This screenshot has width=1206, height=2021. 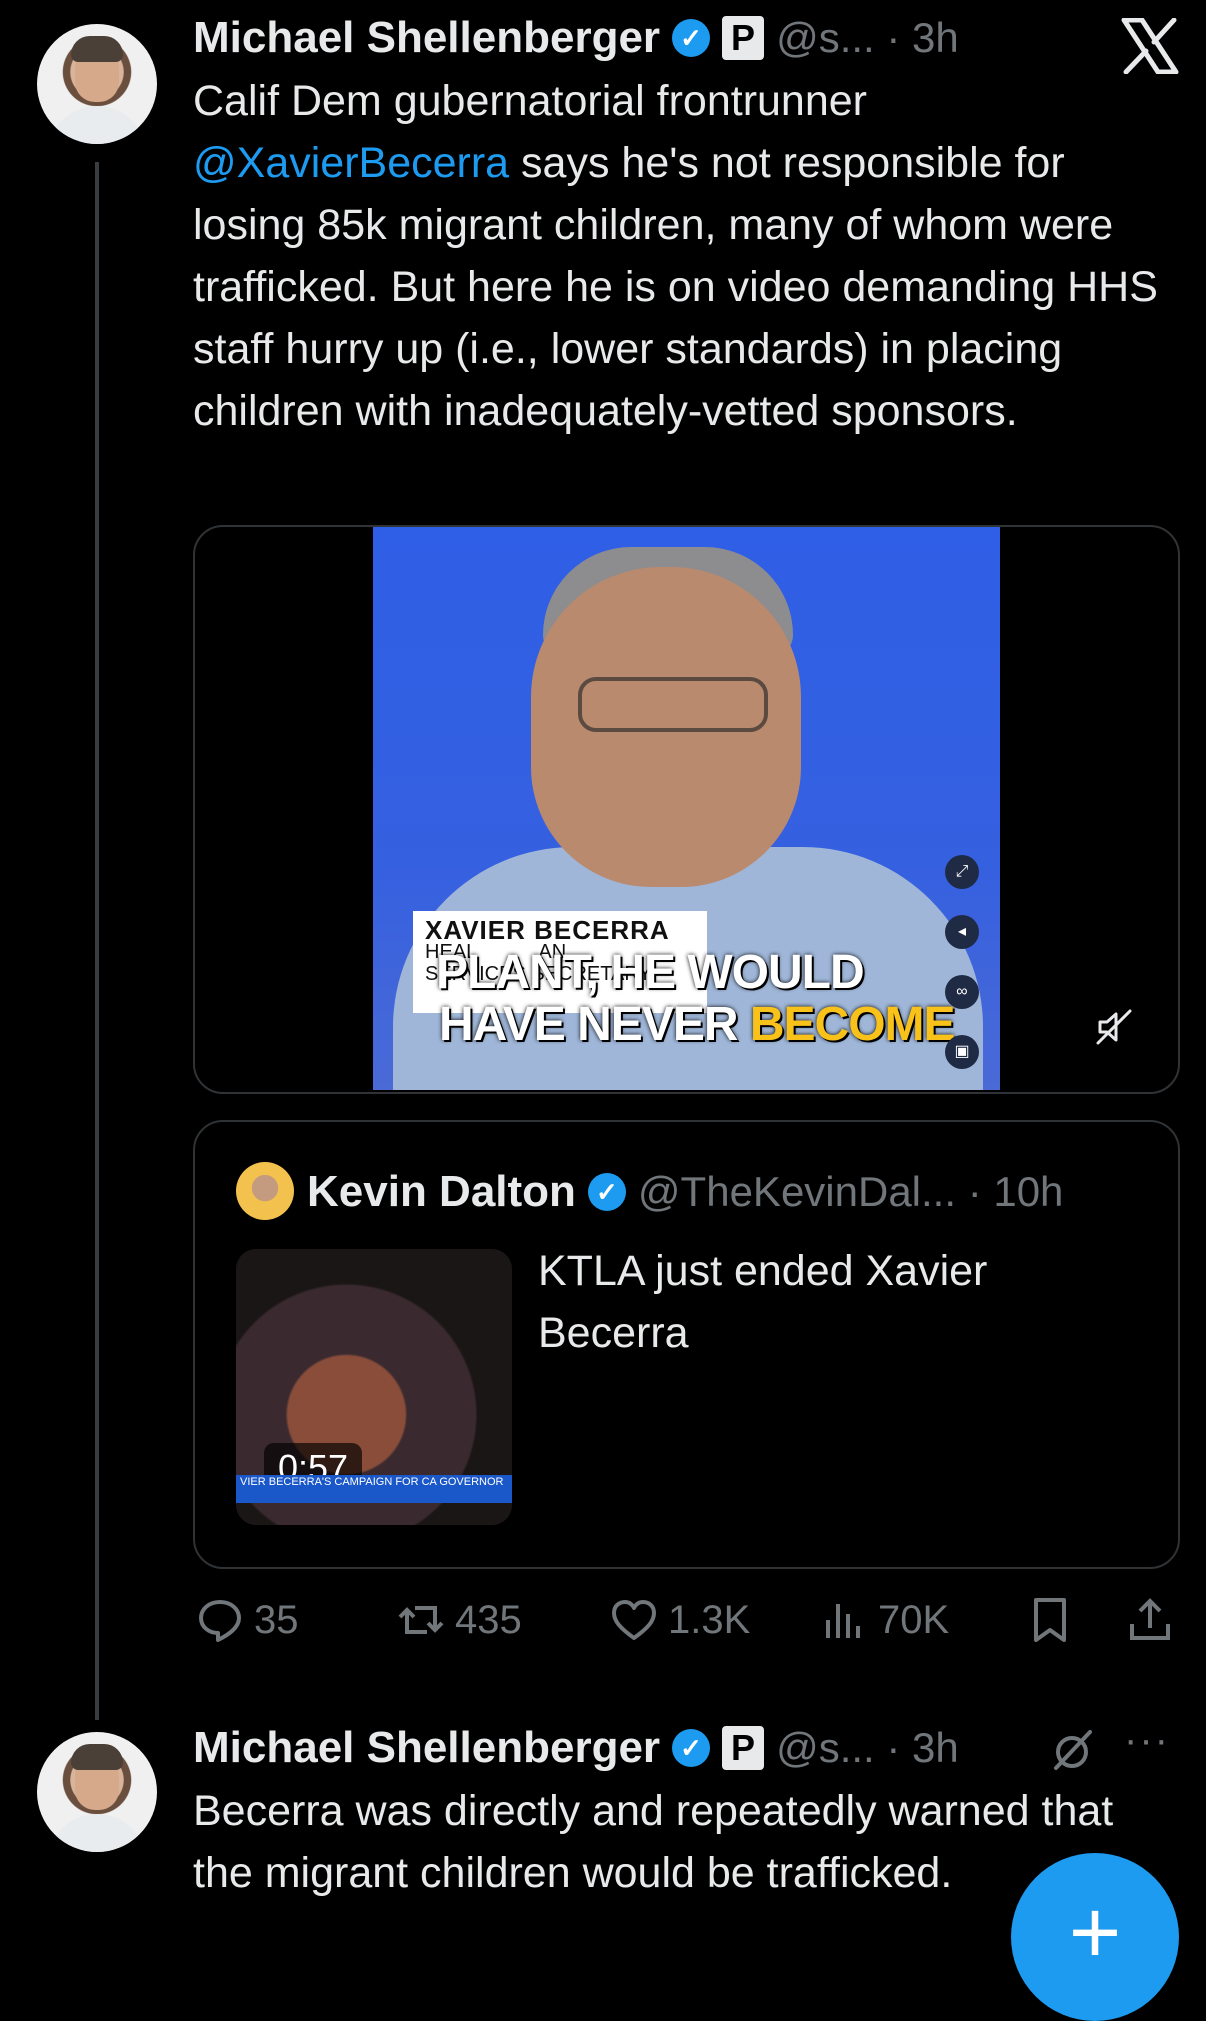 I want to click on video-caption-line2: HAVE NEVER BECOME, so click(x=697, y=1024).